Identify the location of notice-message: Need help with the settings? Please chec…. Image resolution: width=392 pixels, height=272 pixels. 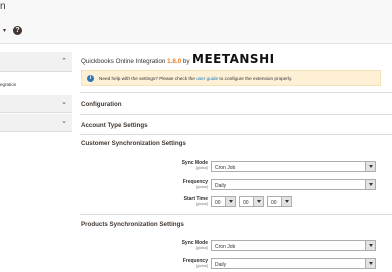
(196, 78).